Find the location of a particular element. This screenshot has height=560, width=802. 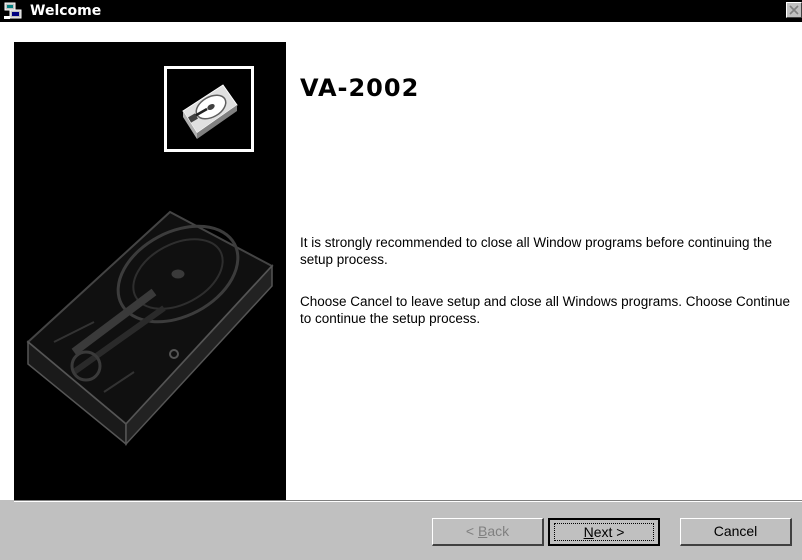

back-button-label: ack is located at coordinates (498, 531).